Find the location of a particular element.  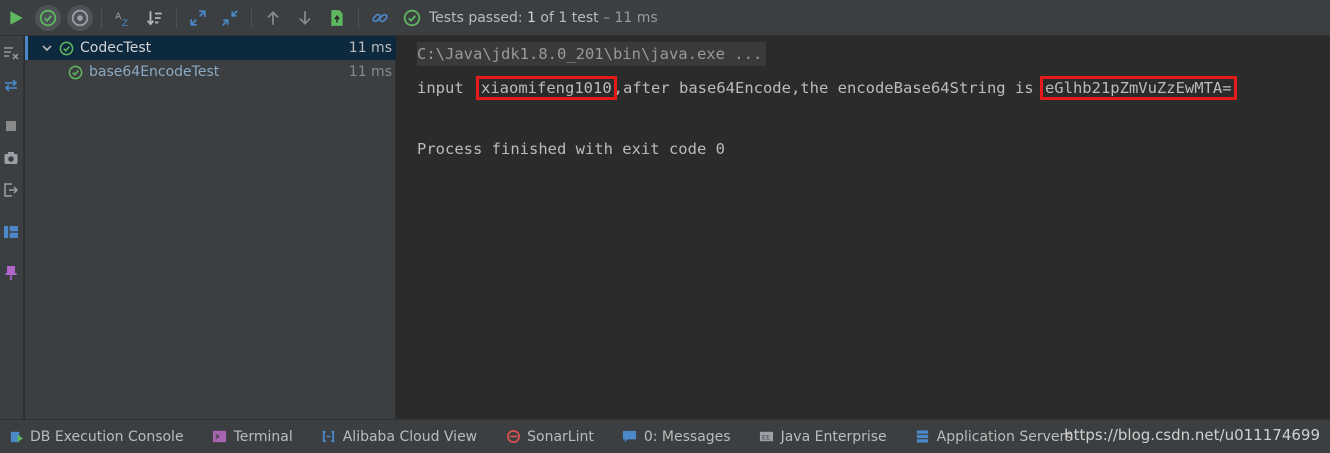

check-icon is located at coordinates (412, 18).